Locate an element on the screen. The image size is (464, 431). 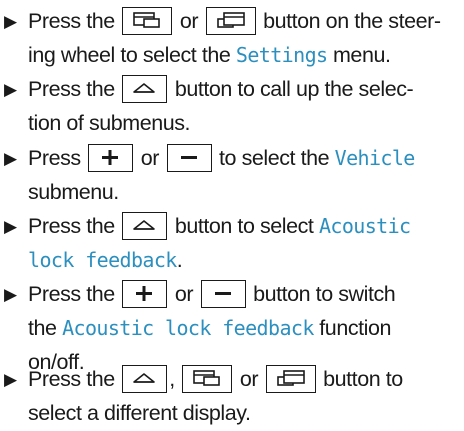
step-text: tion of submenus. is located at coordinates (109, 123).